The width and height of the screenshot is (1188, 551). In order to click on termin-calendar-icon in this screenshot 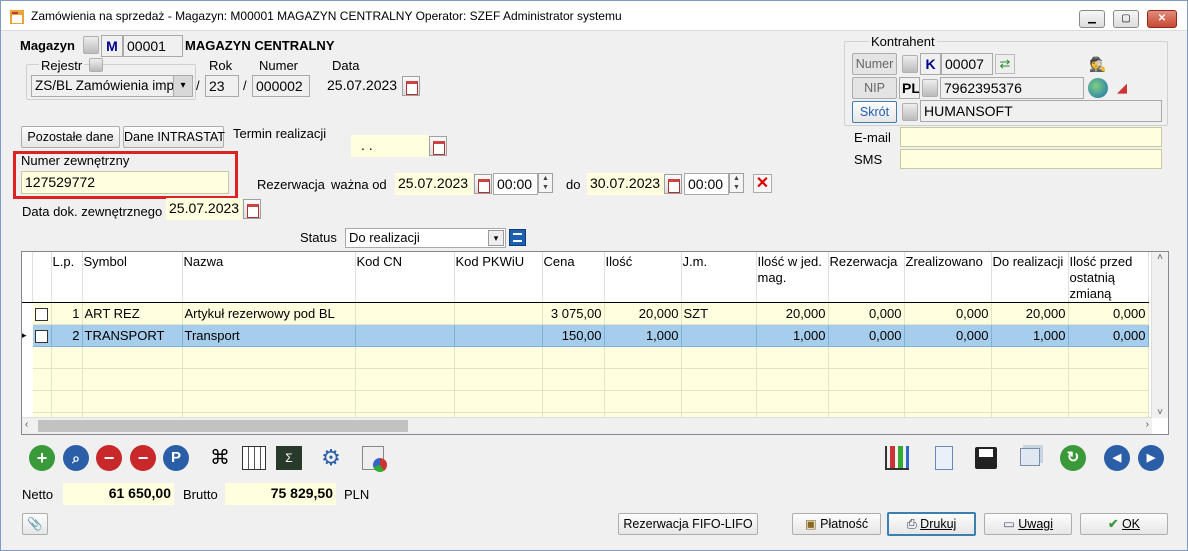, I will do `click(438, 146)`.